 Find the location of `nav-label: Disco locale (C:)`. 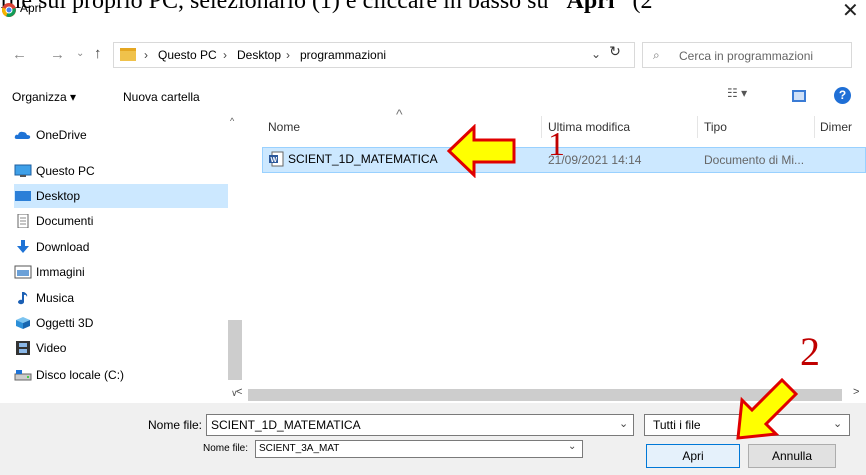

nav-label: Disco locale (C:) is located at coordinates (80, 375).